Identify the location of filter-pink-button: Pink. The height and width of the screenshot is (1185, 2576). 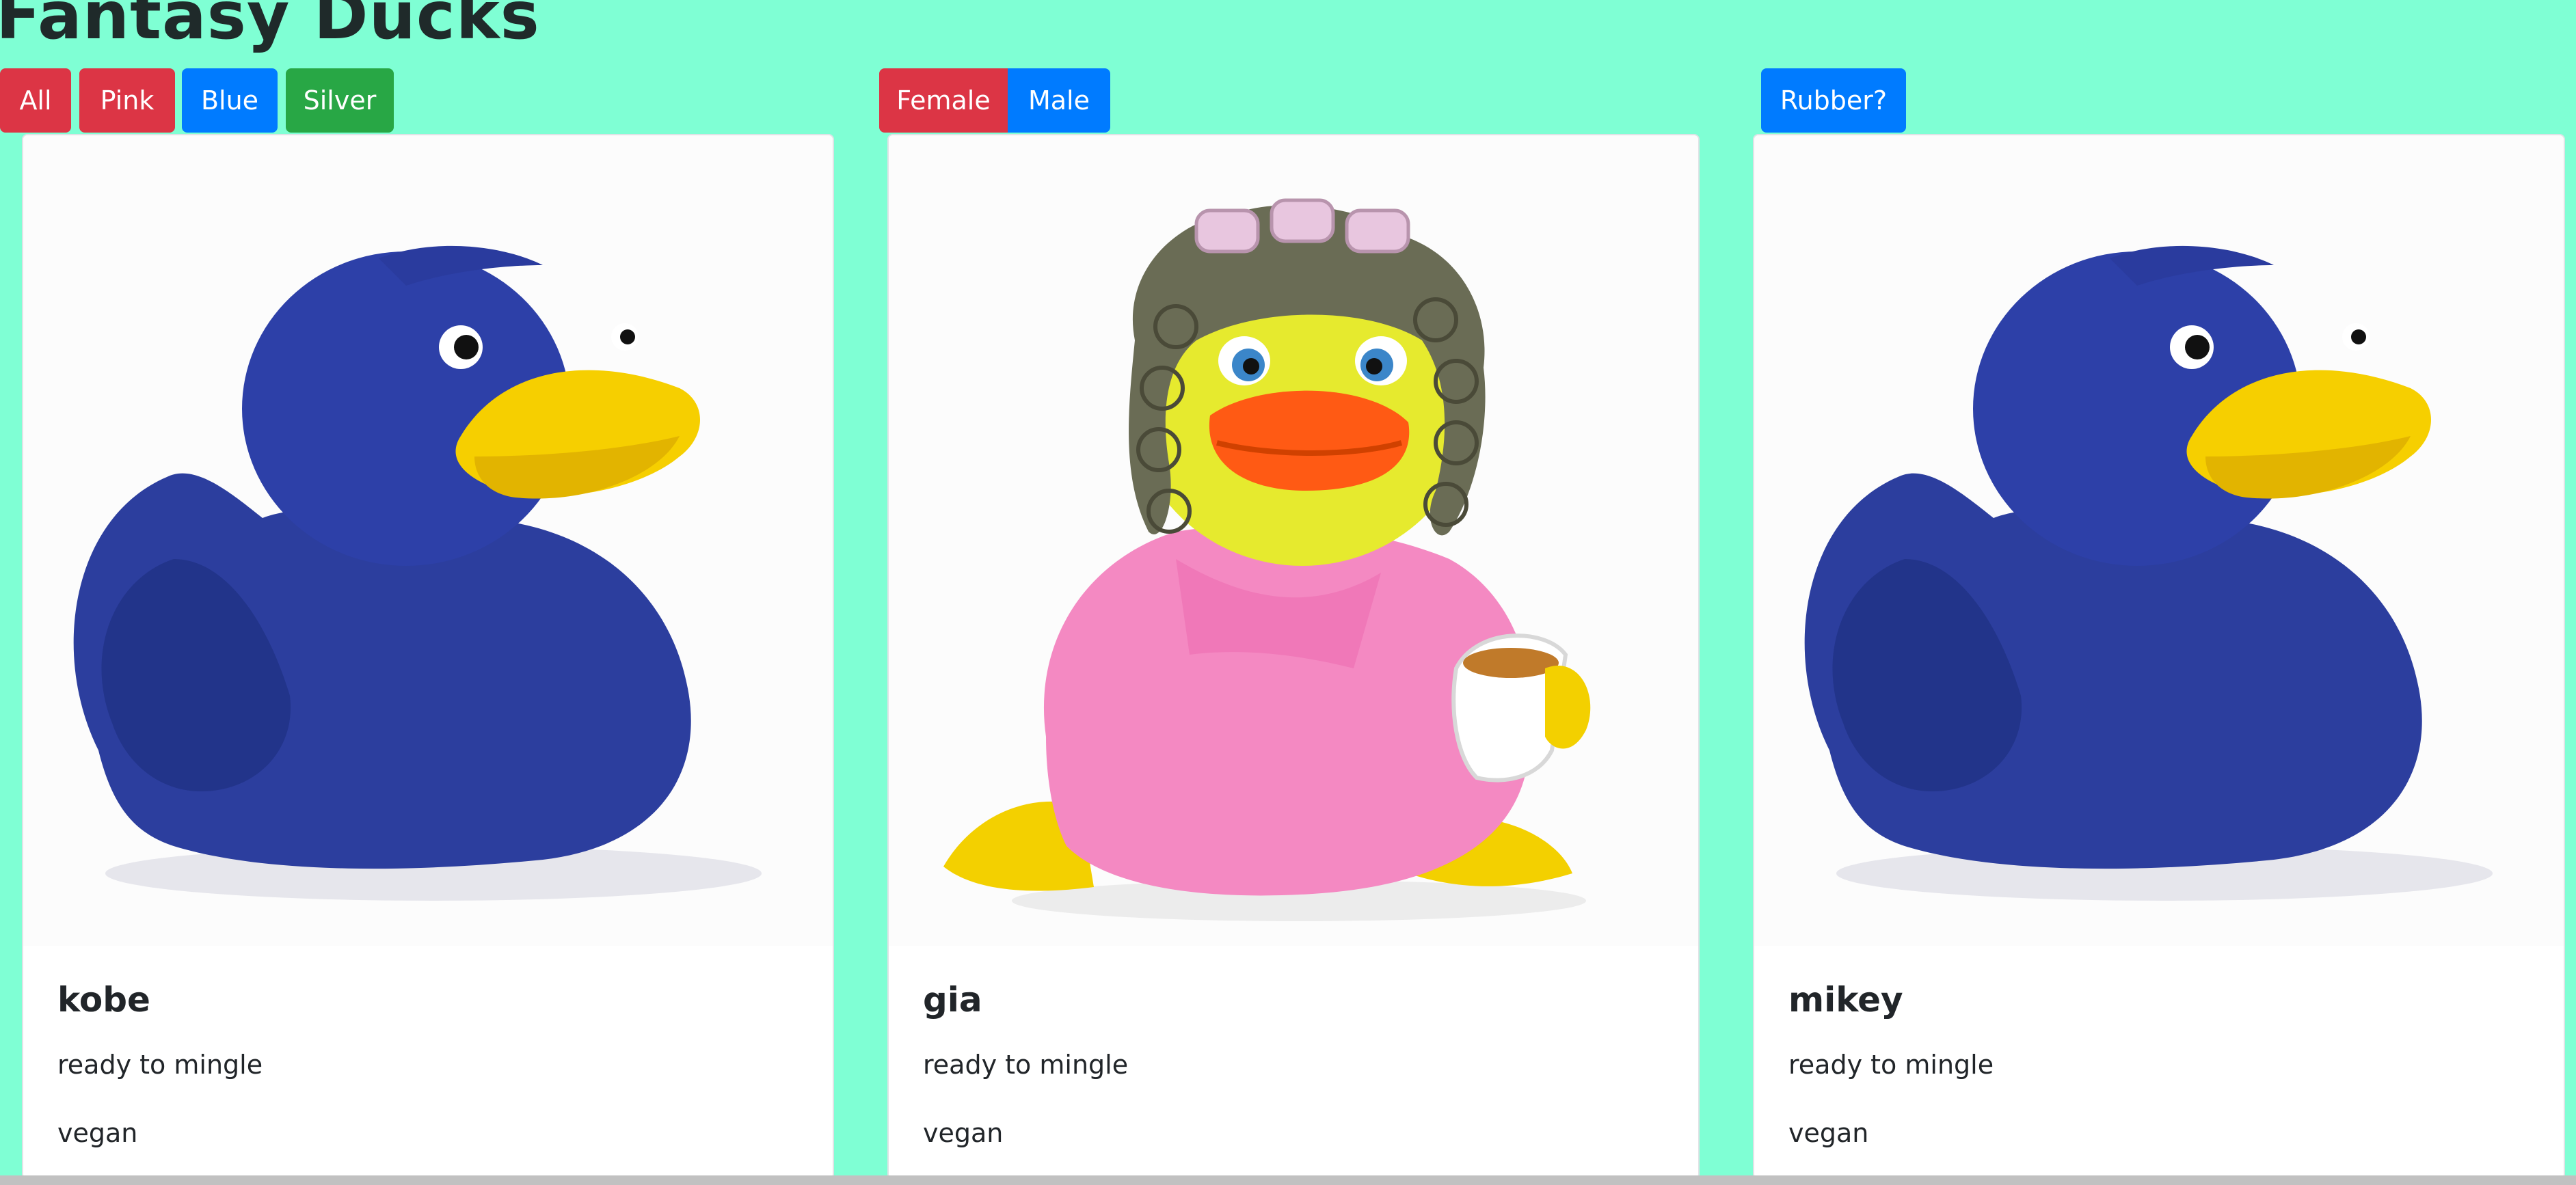
(127, 101).